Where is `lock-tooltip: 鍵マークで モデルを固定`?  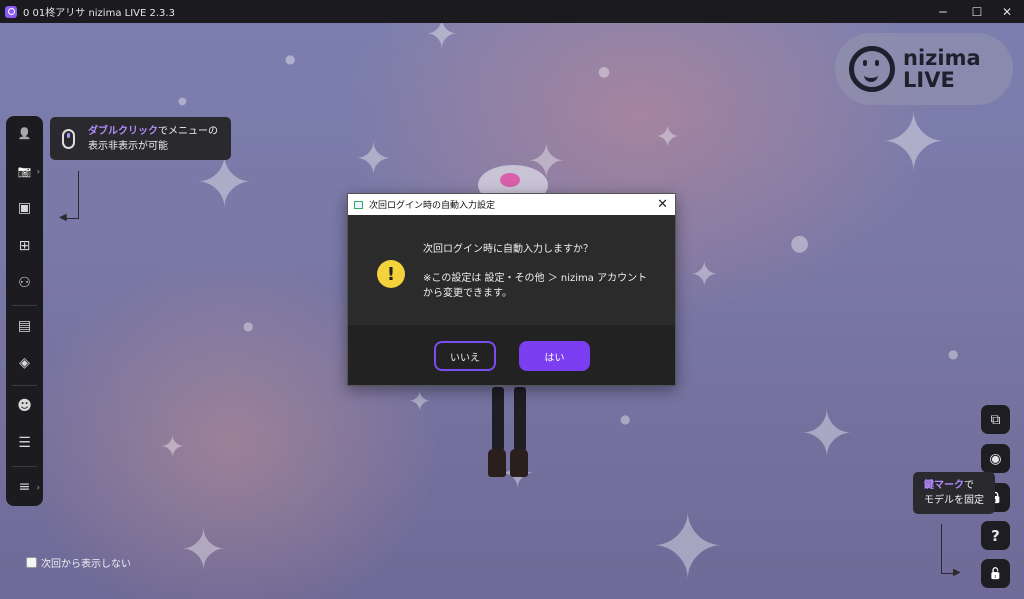
lock-tooltip: 鍵マークで モデルを固定 is located at coordinates (954, 493).